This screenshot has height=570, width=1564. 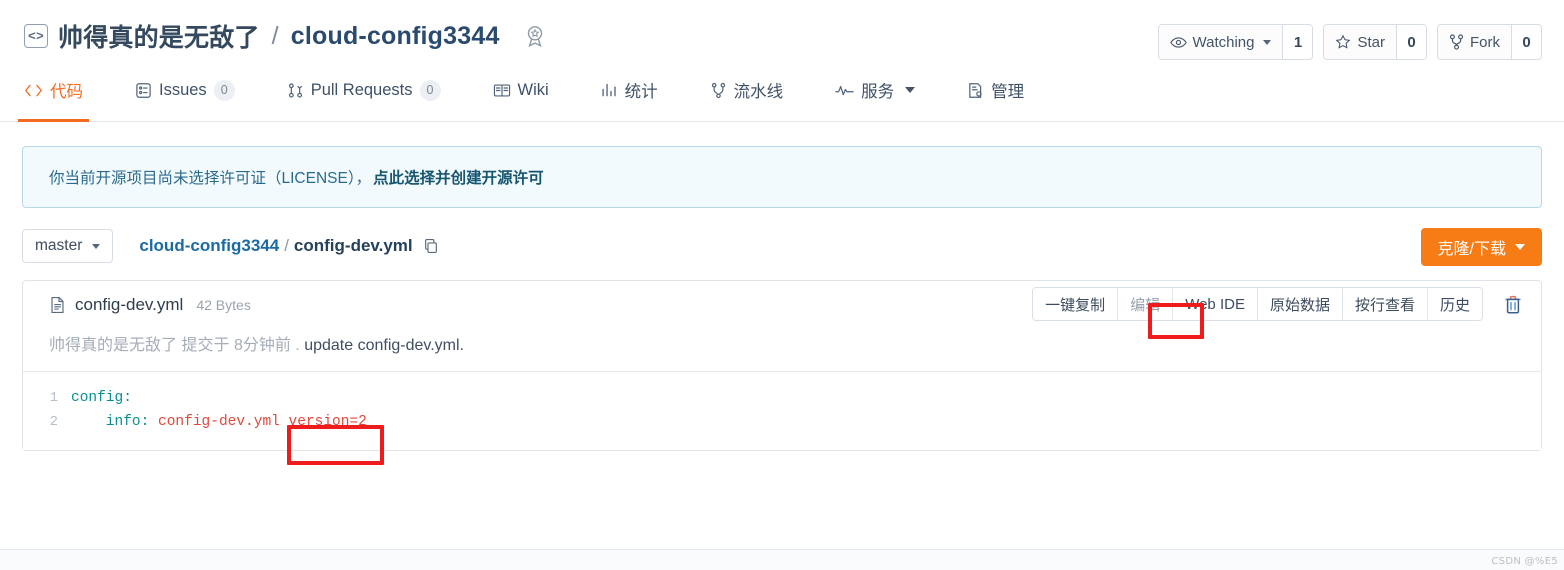 What do you see at coordinates (286, 36) in the screenshot?
I see `repo-title: <> 帅得真的是无敌了 / cloud-config3344` at bounding box center [286, 36].